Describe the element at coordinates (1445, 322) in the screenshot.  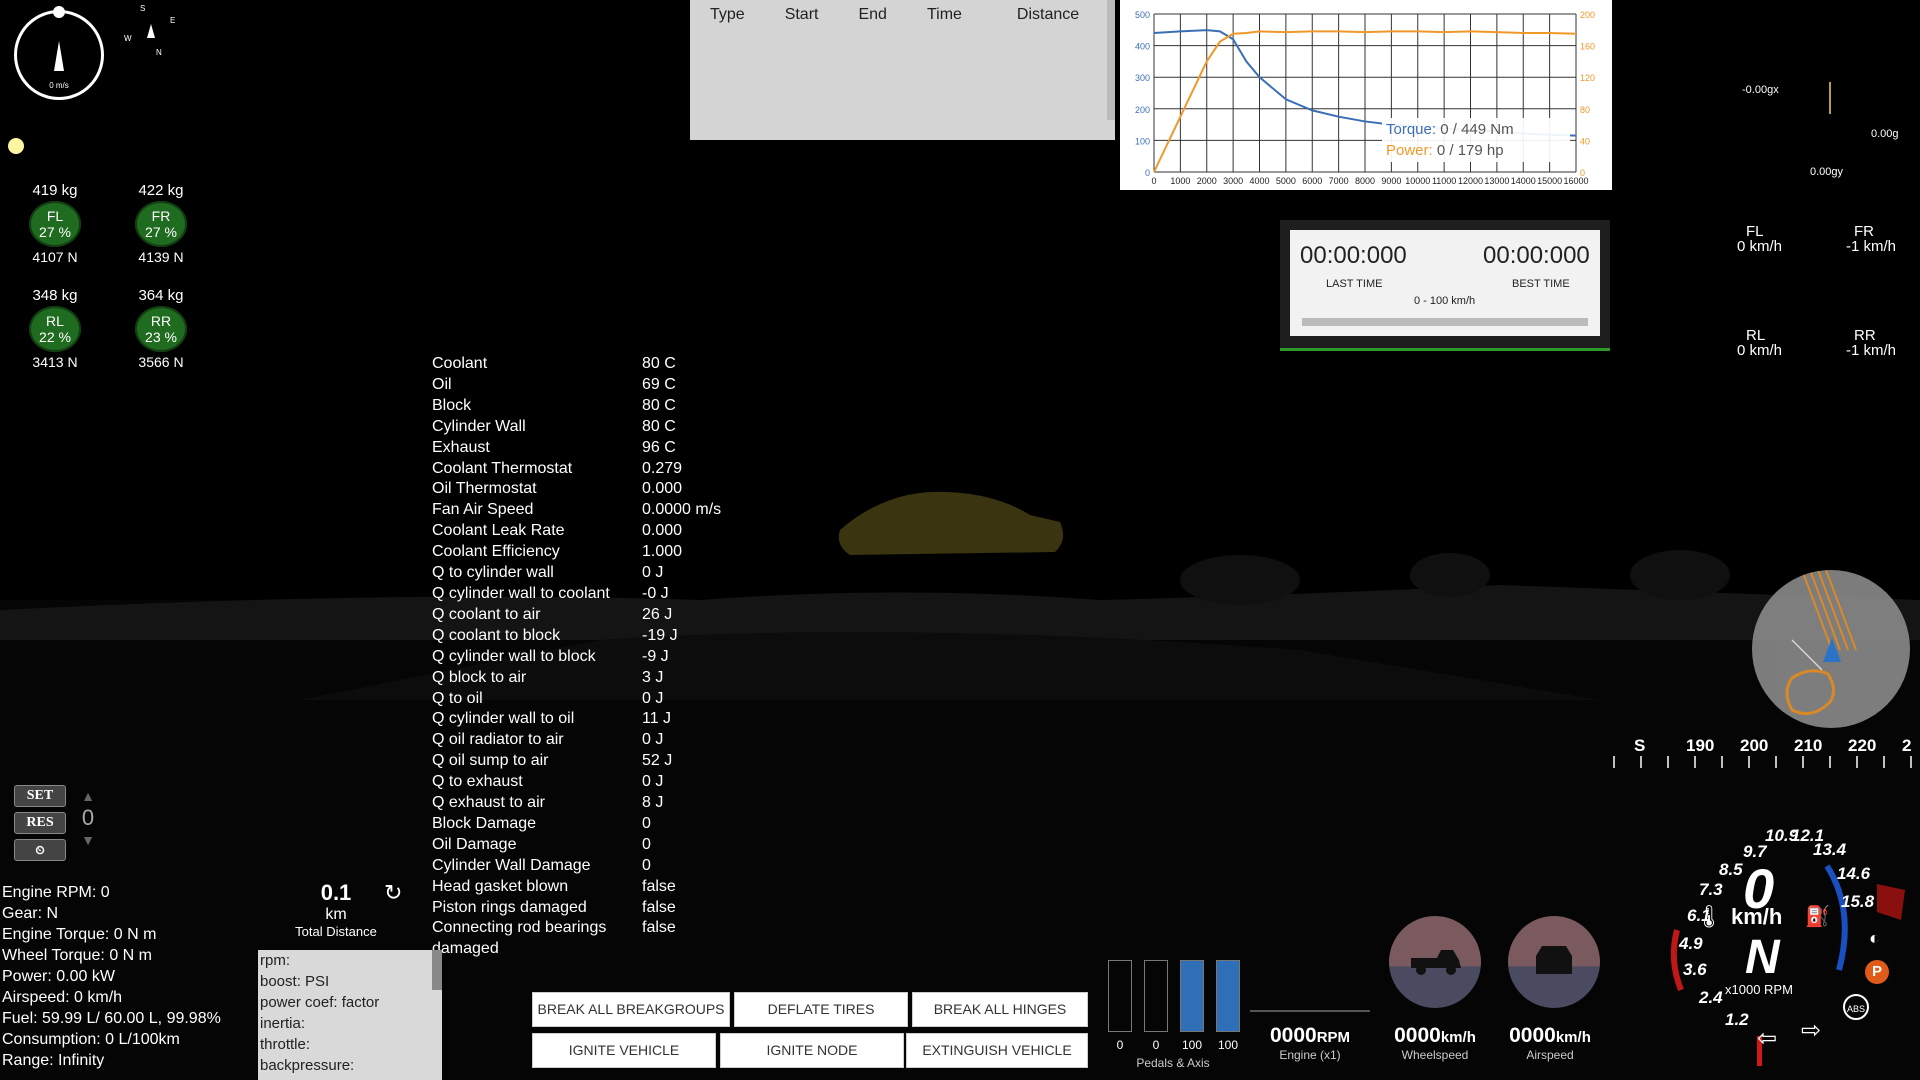
I see `timer-progress-bar` at that location.